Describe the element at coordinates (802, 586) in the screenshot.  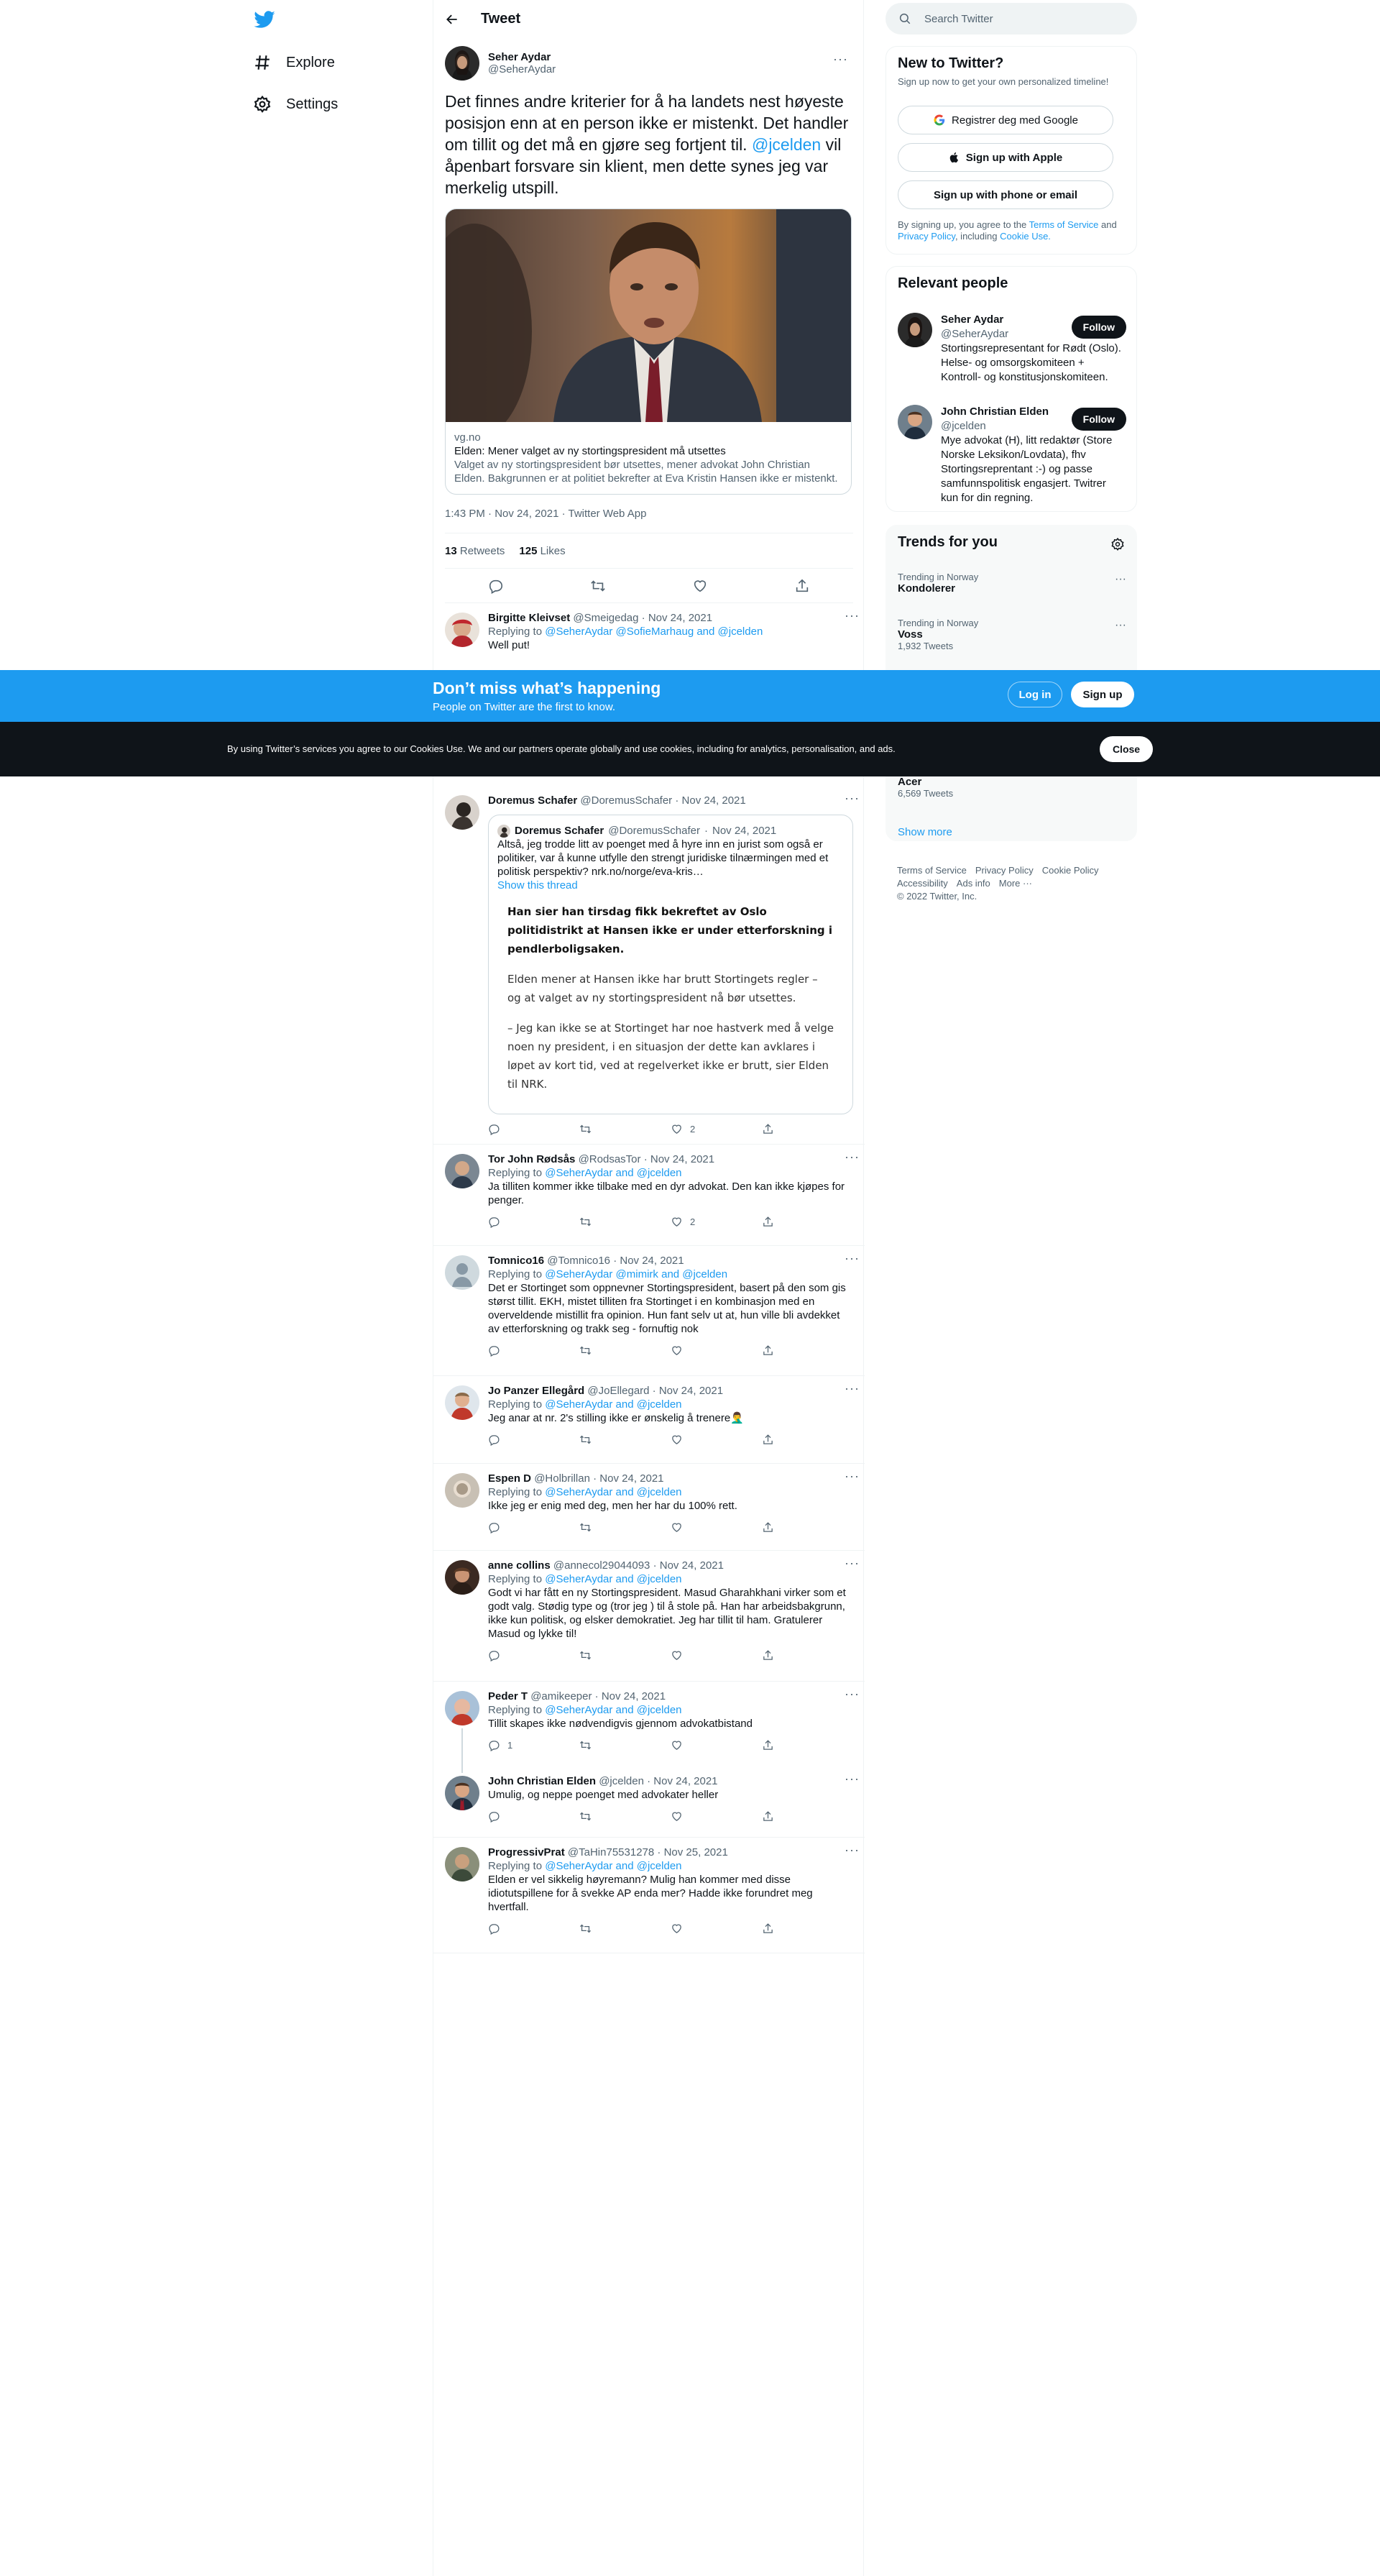
I see `share-icon` at that location.